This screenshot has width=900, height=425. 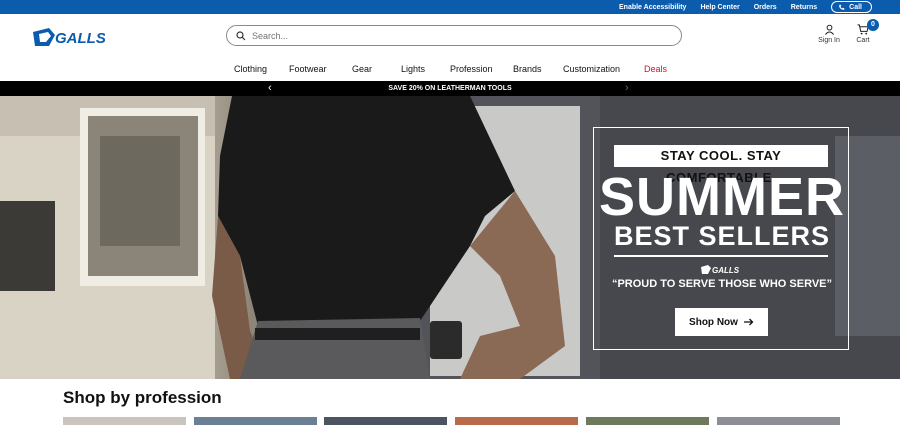 I want to click on nav-item-clothing: Clothing, so click(x=250, y=69).